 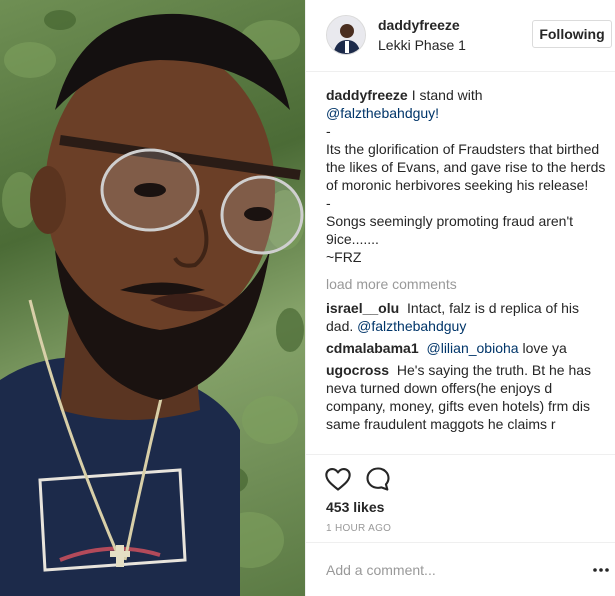 I want to click on add-comment-input, so click(x=446, y=570).